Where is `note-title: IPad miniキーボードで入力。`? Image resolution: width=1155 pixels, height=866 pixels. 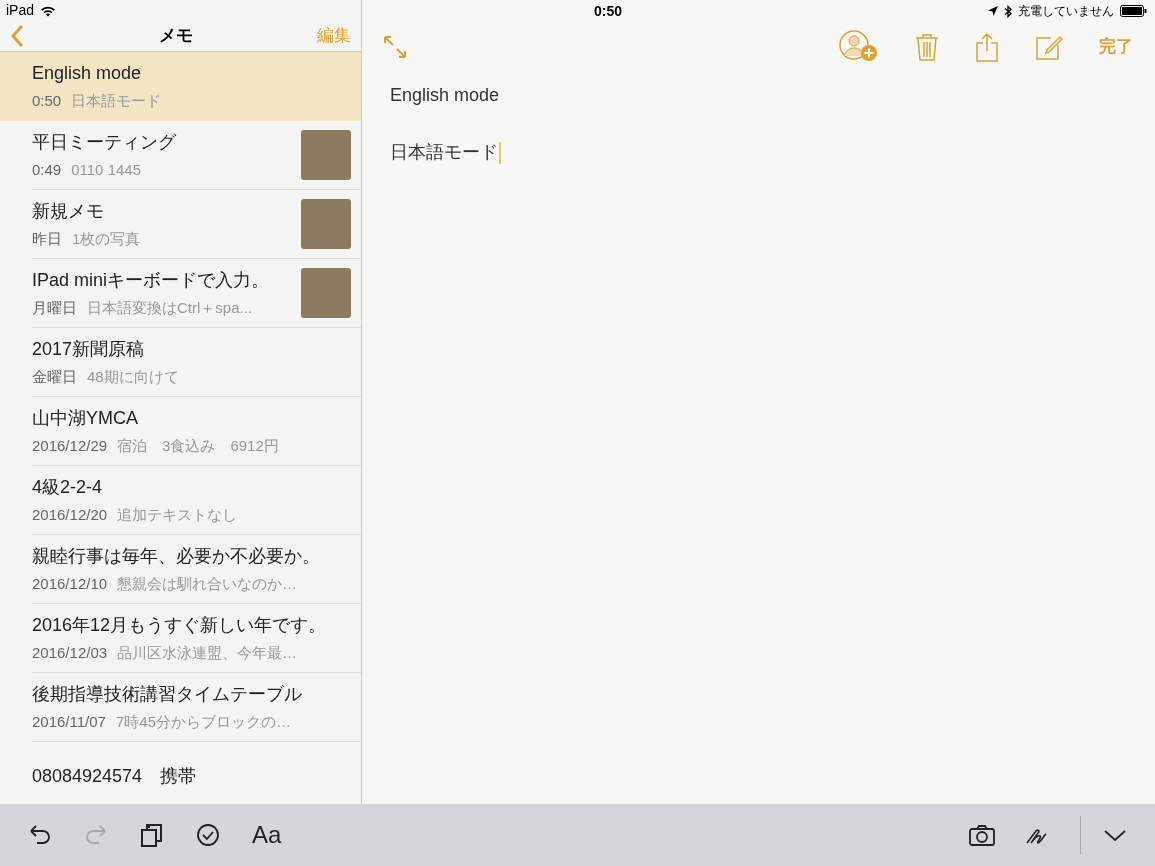
note-title: IPad miniキーボードで入力。 is located at coordinates (151, 280).